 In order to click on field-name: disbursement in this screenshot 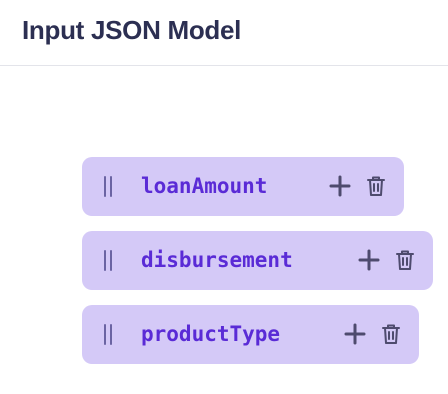, I will do `click(217, 260)`.